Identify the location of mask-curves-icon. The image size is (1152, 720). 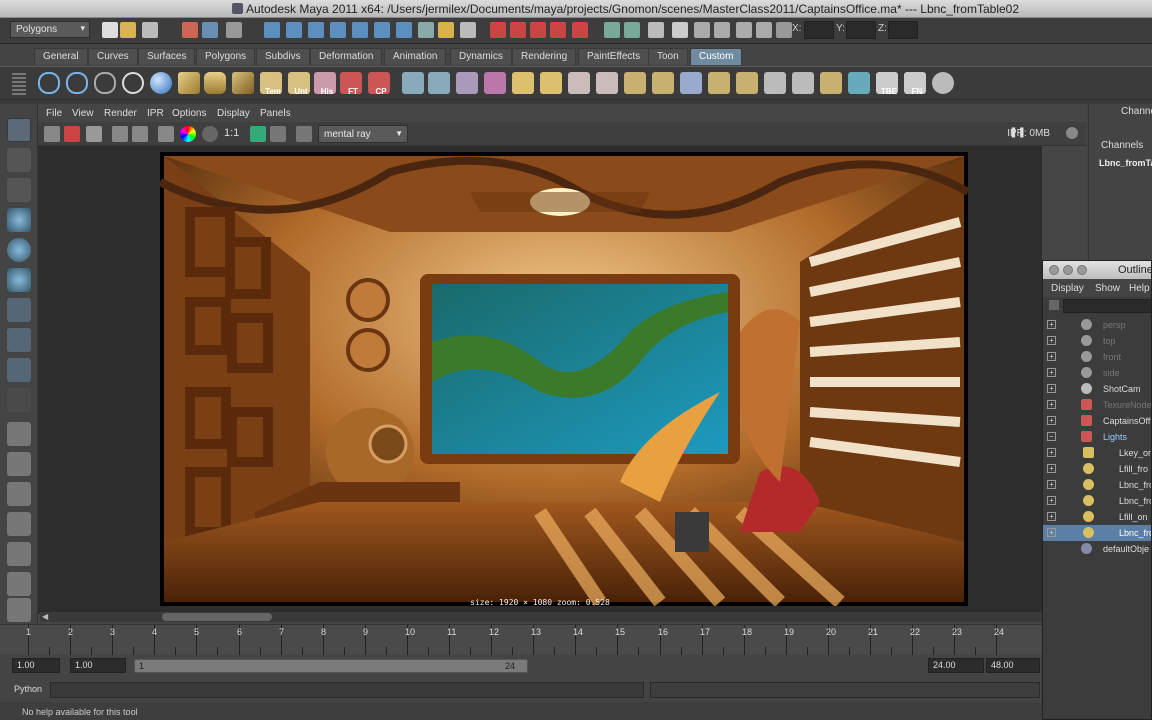
(316, 30).